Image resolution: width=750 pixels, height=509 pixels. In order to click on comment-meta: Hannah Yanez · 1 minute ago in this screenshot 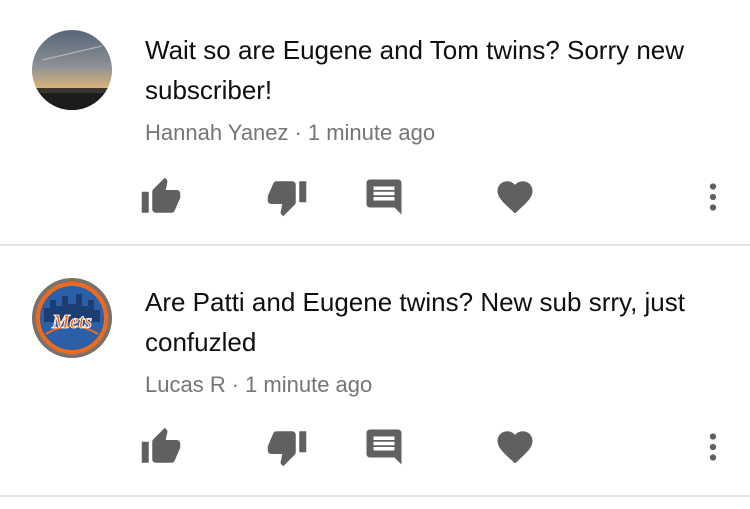, I will do `click(440, 133)`.